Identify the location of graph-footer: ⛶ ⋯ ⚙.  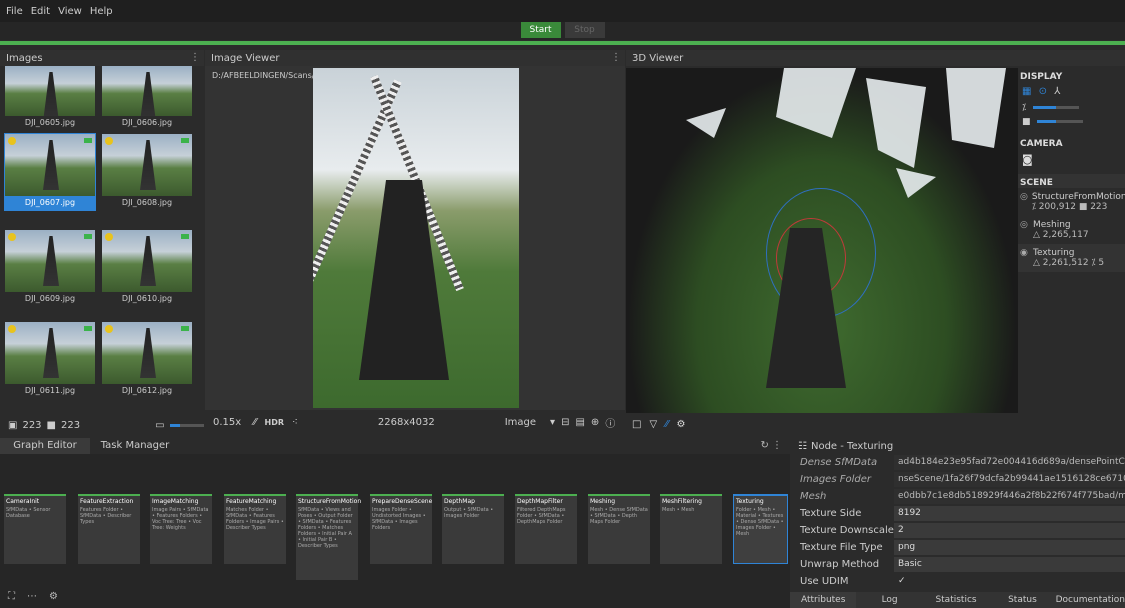
(33, 596).